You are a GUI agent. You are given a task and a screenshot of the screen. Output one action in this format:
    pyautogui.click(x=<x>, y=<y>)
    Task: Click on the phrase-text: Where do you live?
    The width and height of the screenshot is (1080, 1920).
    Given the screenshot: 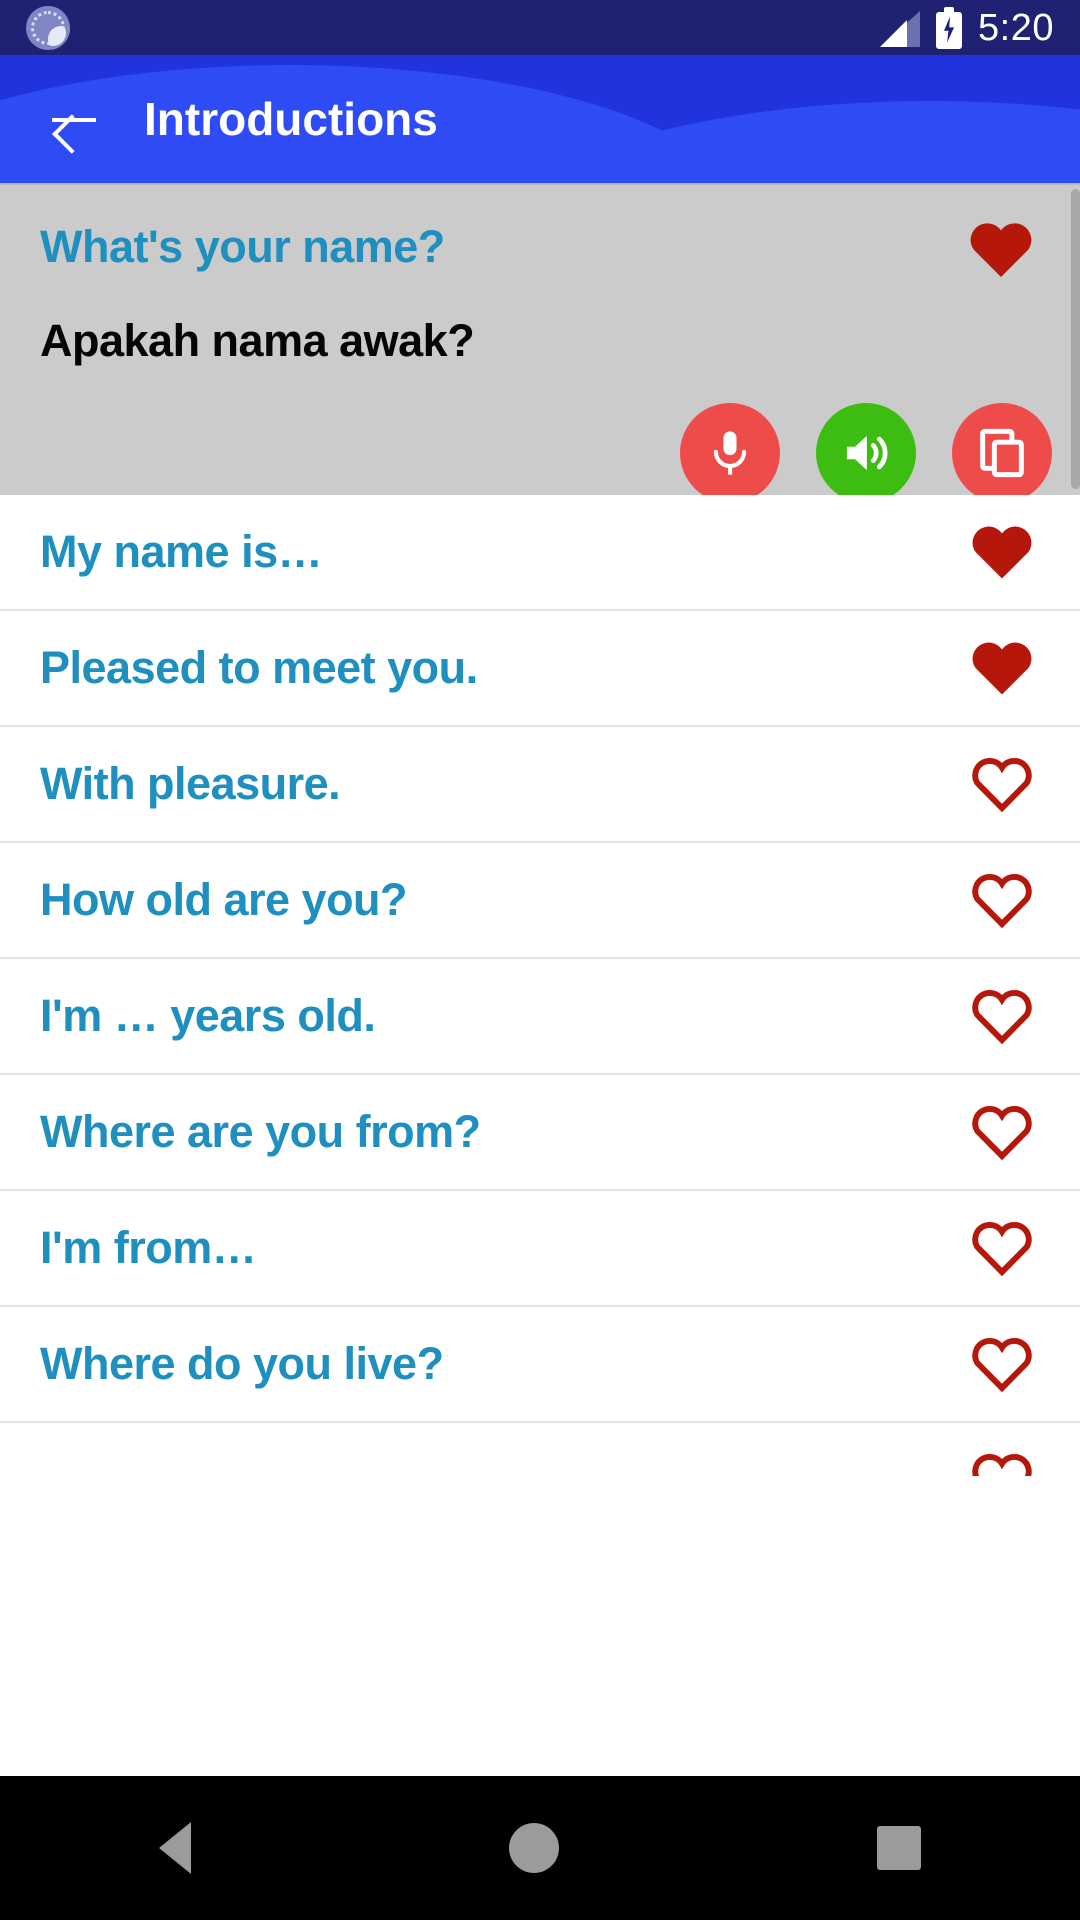 What is the action you would take?
    pyautogui.click(x=242, y=1363)
    